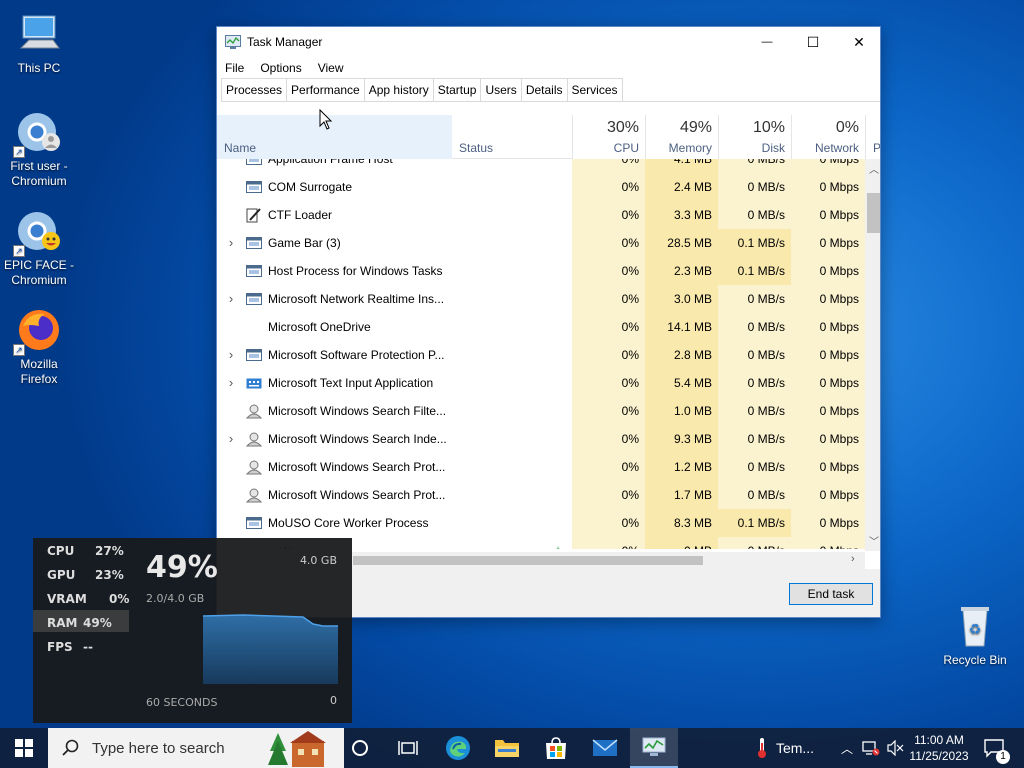 The width and height of the screenshot is (1024, 768). What do you see at coordinates (754, 137) in the screenshot?
I see `disk-column-header: 10% Disk` at bounding box center [754, 137].